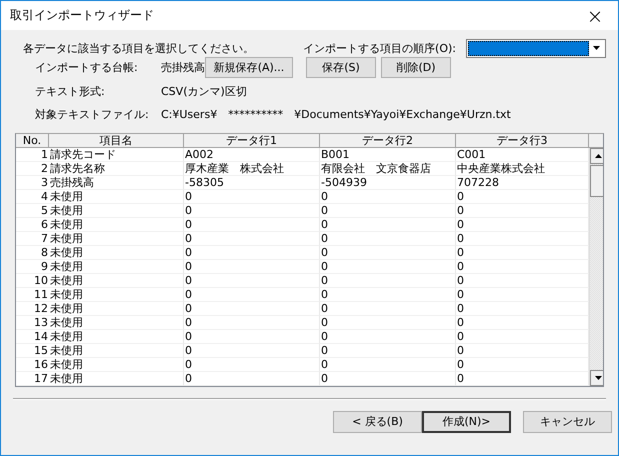  What do you see at coordinates (32, 253) in the screenshot?
I see `row-number: 8` at bounding box center [32, 253].